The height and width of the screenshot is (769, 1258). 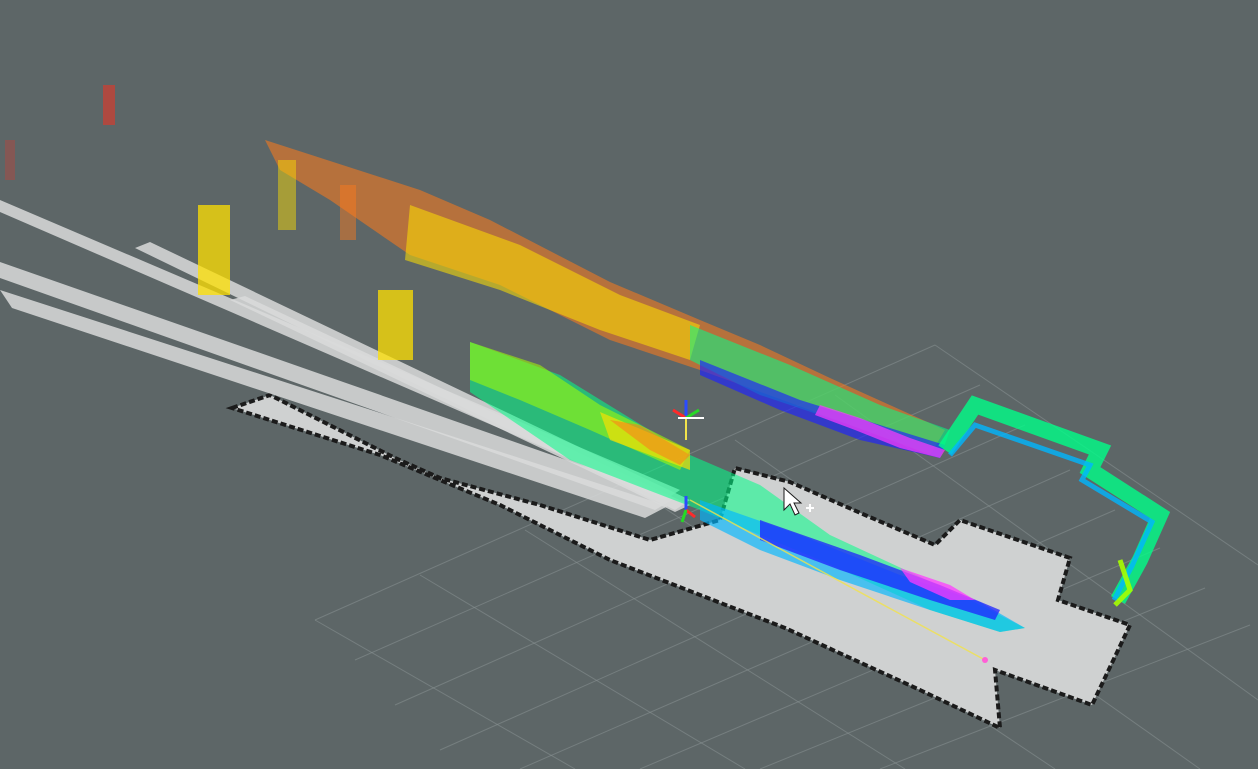 I want to click on axes-marker, so click(x=688, y=420).